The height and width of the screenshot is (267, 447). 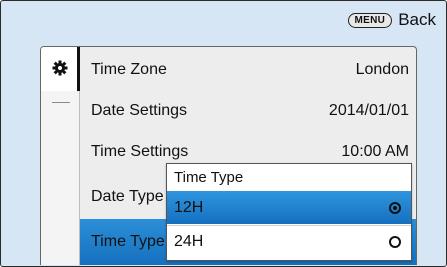 What do you see at coordinates (382, 69) in the screenshot?
I see `setting-value: London` at bounding box center [382, 69].